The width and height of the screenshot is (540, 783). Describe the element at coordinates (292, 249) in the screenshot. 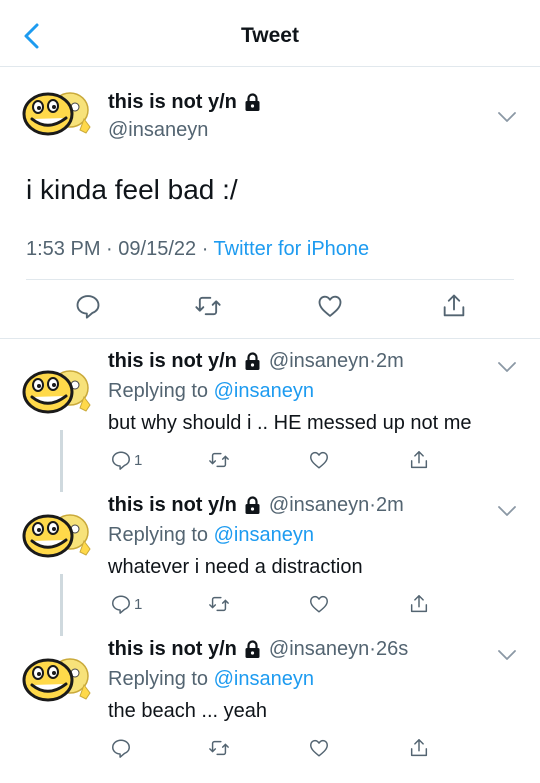

I see `tweet-source: Twitter for iPhone` at that location.